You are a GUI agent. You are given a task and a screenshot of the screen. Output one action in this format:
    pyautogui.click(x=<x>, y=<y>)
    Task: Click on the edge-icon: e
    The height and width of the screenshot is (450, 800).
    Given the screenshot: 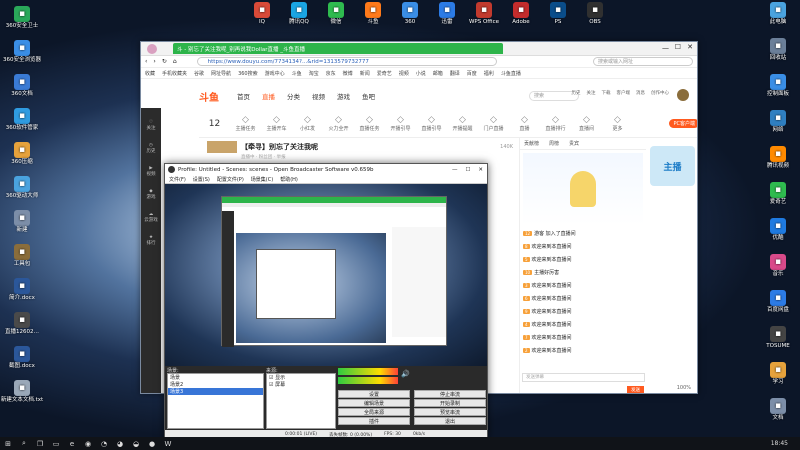 What is the action you would take?
    pyautogui.click(x=72, y=444)
    